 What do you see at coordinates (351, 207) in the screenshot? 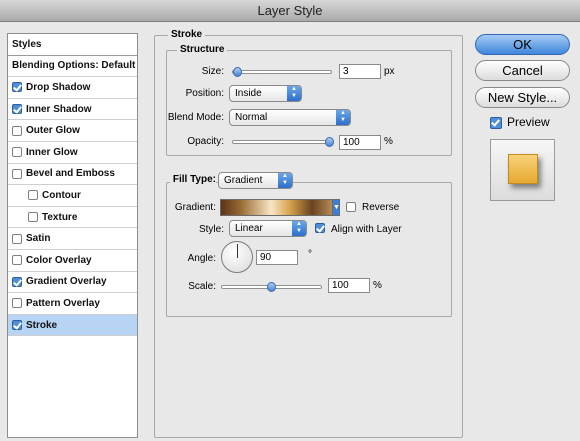
I see `reverse-checkbox` at bounding box center [351, 207].